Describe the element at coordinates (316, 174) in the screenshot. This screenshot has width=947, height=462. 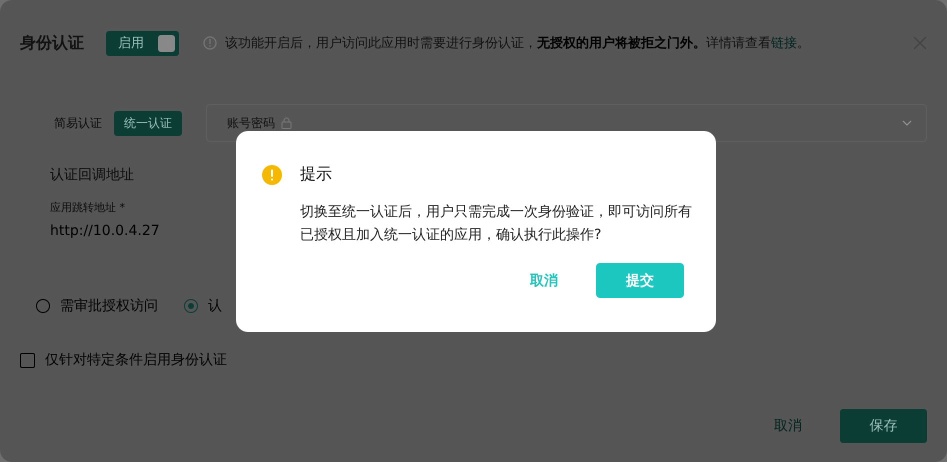
I see `dialog-title: 提示` at that location.